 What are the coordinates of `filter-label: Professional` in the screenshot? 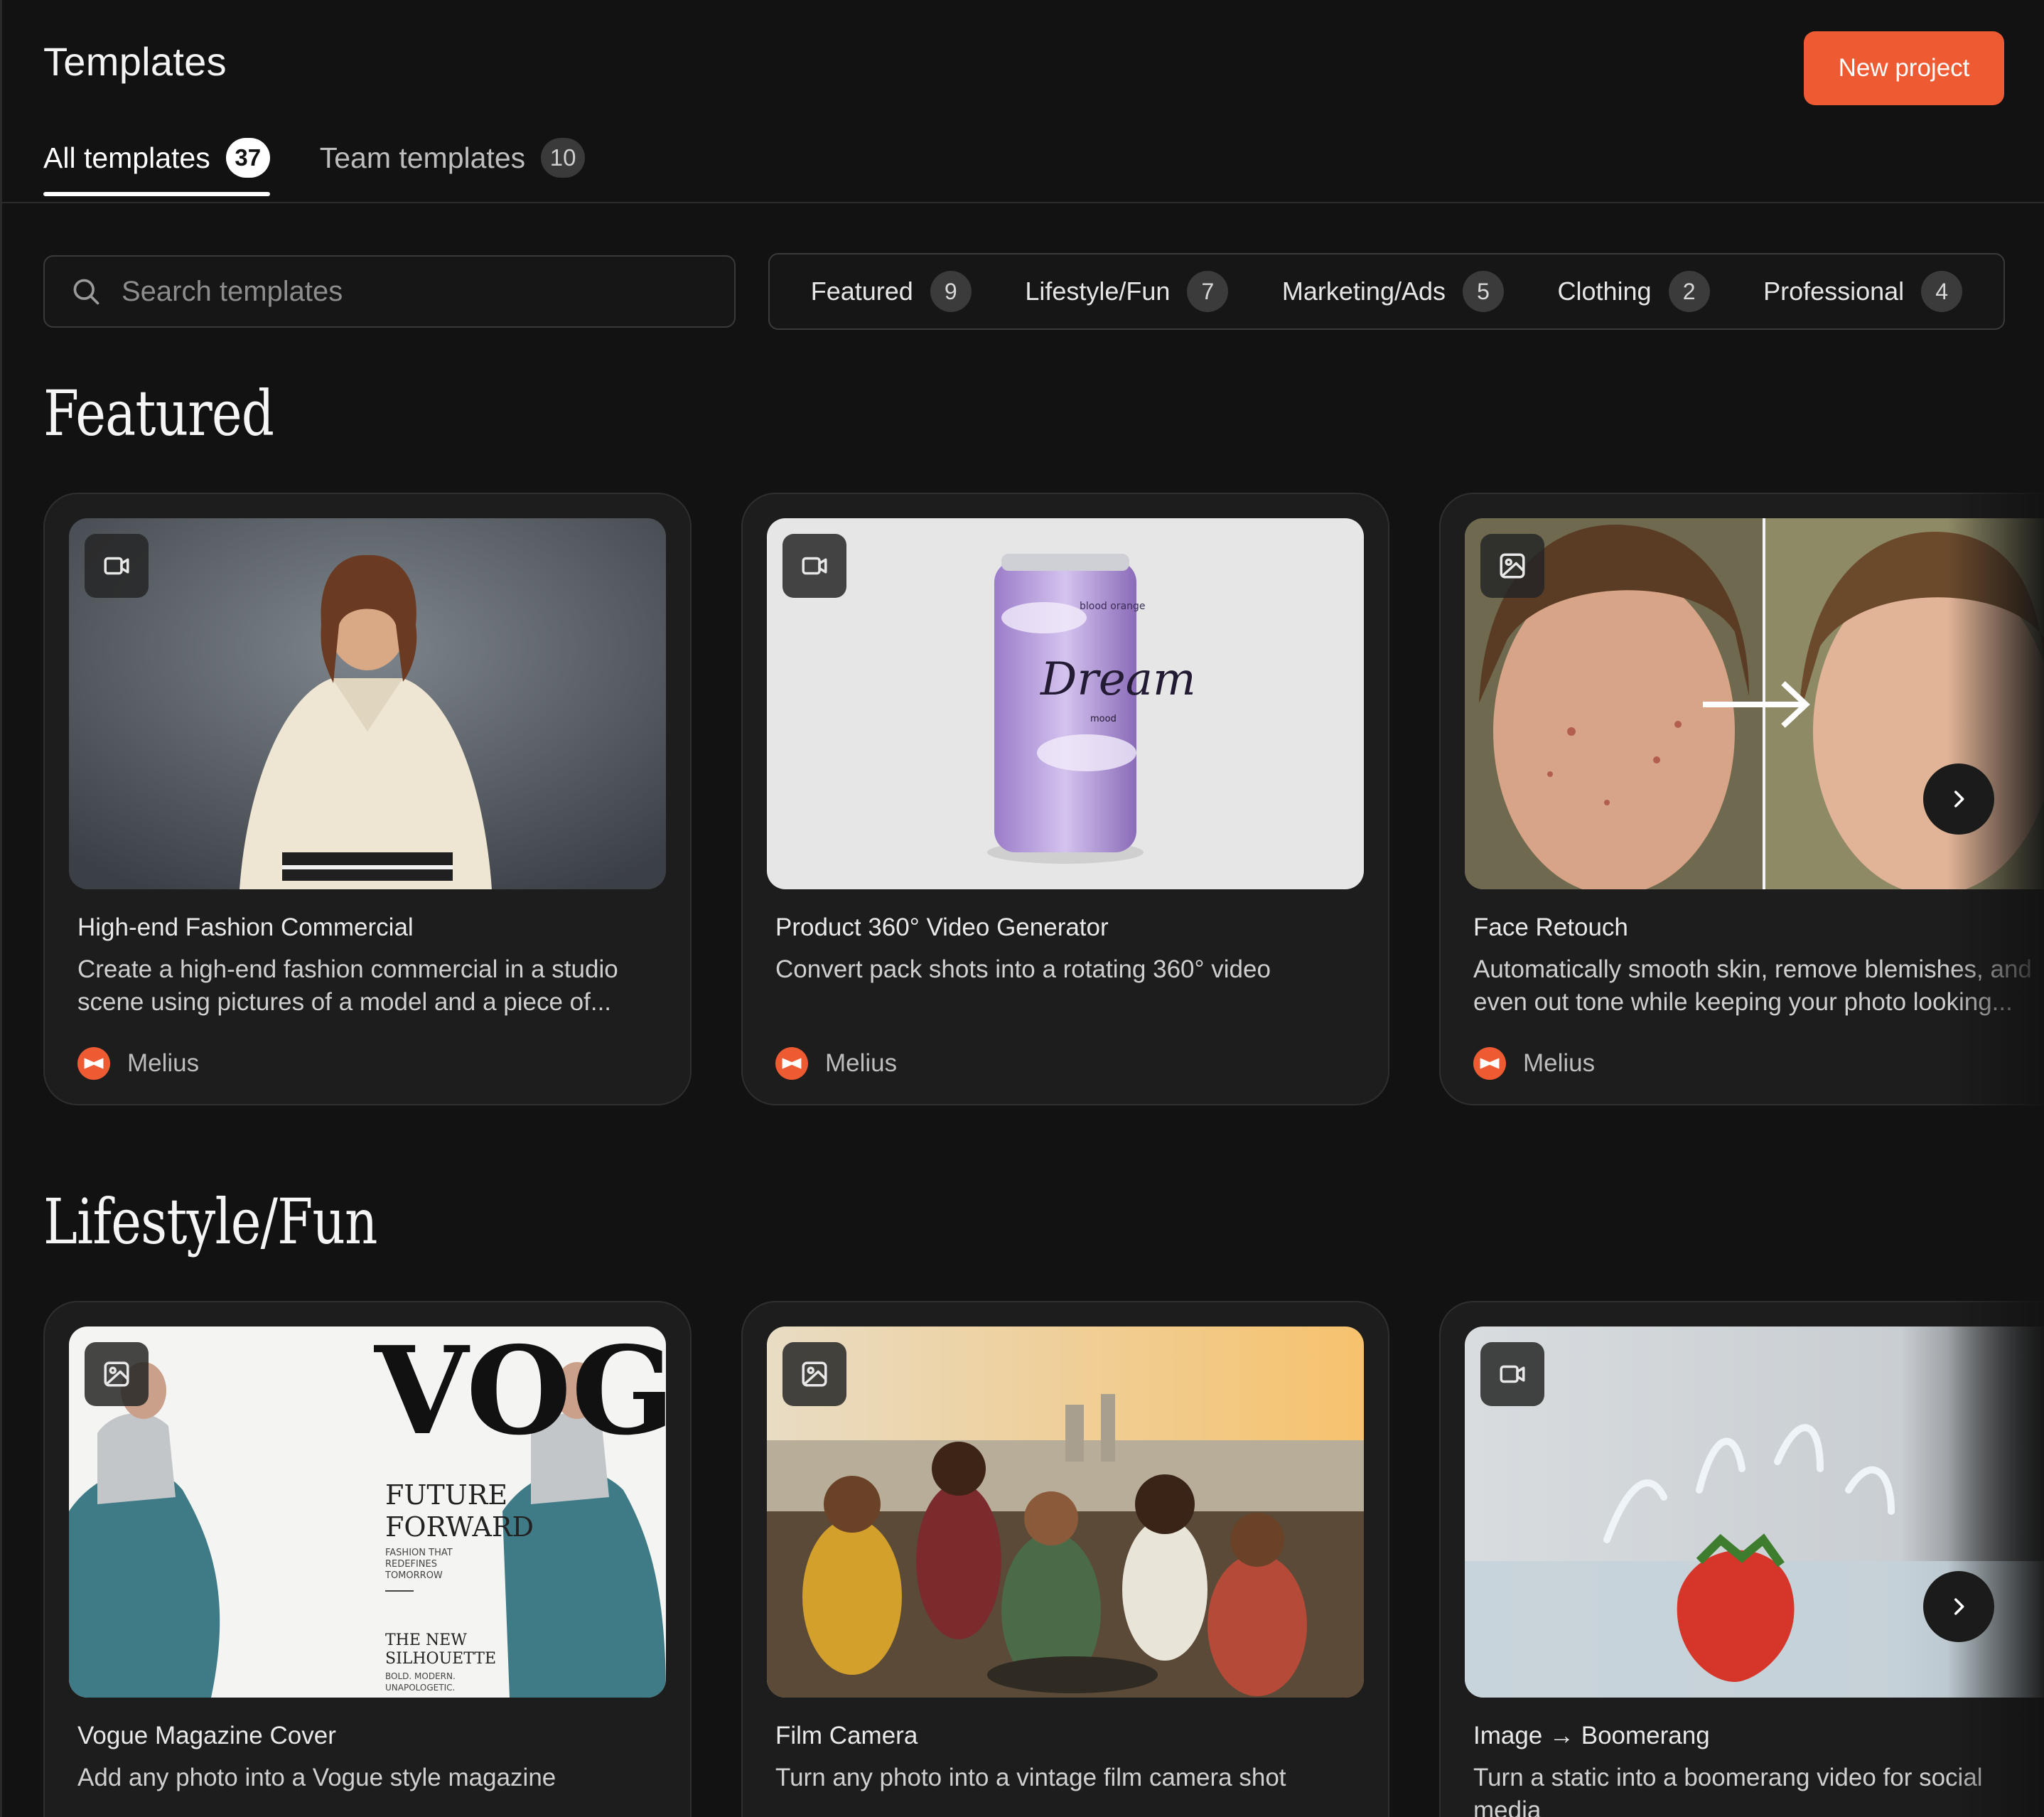 It's located at (1834, 291).